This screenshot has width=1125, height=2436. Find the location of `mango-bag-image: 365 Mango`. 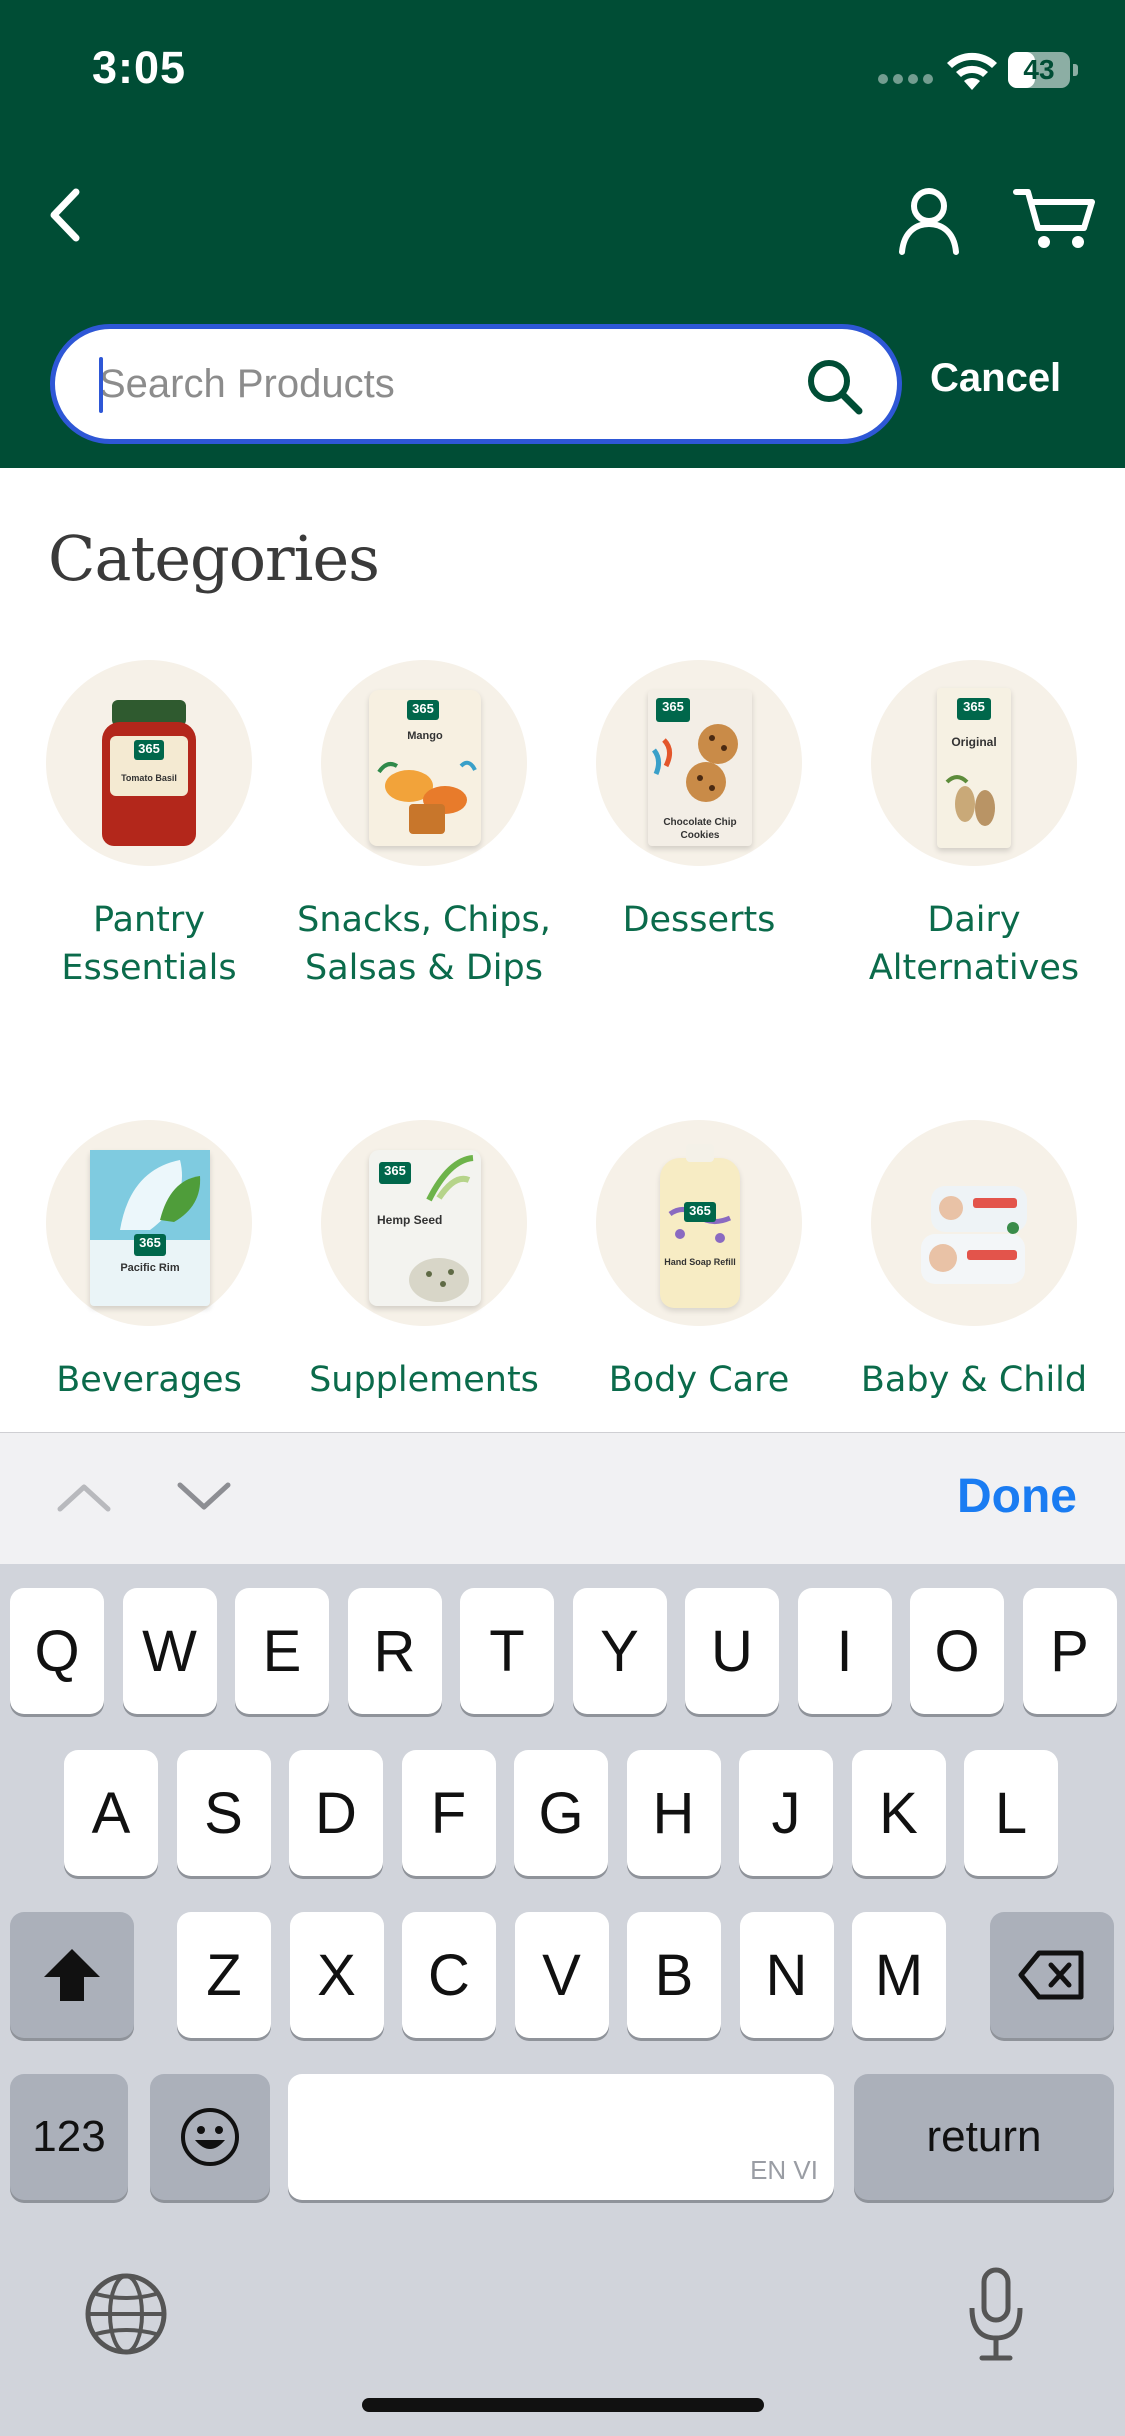

mango-bag-image: 365 Mango is located at coordinates (425, 768).